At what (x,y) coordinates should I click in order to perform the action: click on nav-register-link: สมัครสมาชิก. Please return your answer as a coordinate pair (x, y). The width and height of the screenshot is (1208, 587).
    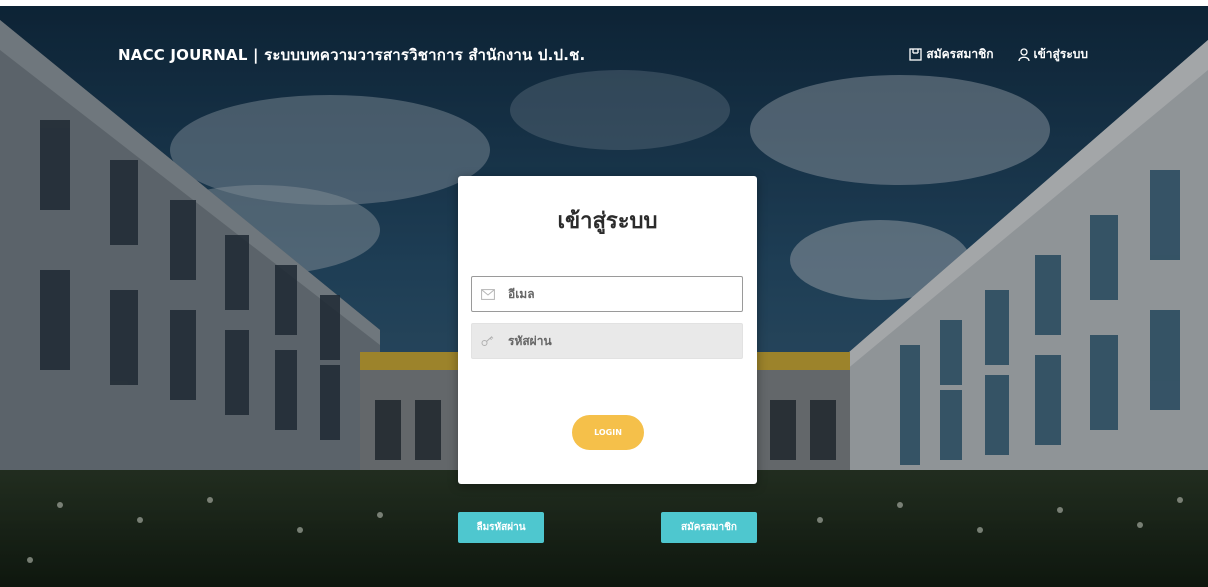
    Looking at the image, I should click on (951, 54).